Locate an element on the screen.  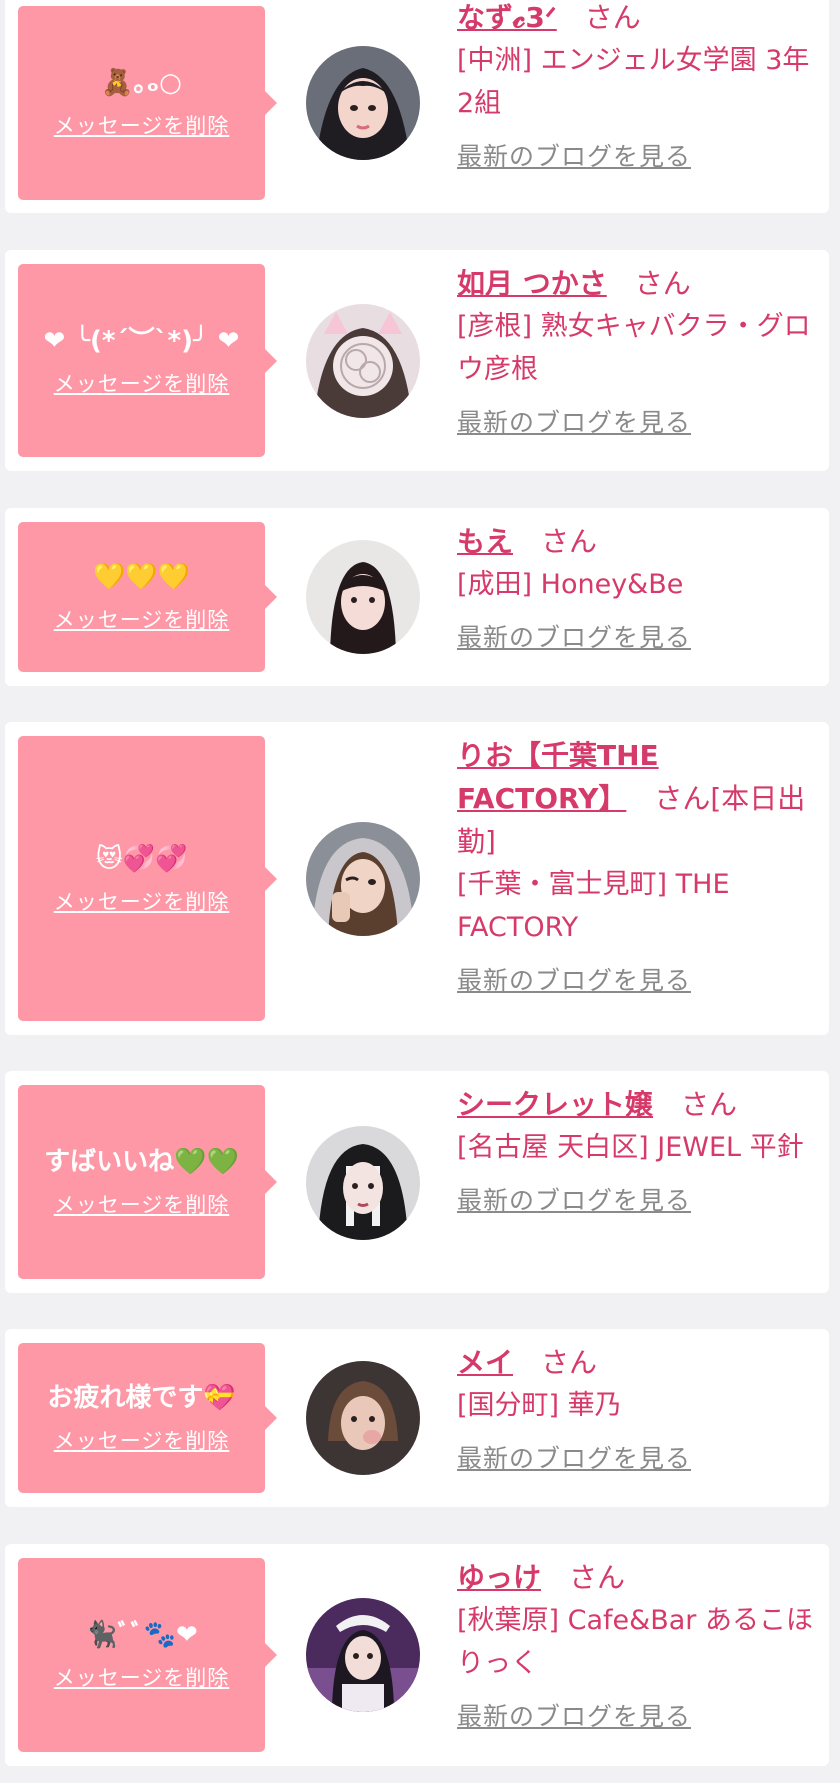
sender-name-link: もえ is located at coordinates (485, 541).